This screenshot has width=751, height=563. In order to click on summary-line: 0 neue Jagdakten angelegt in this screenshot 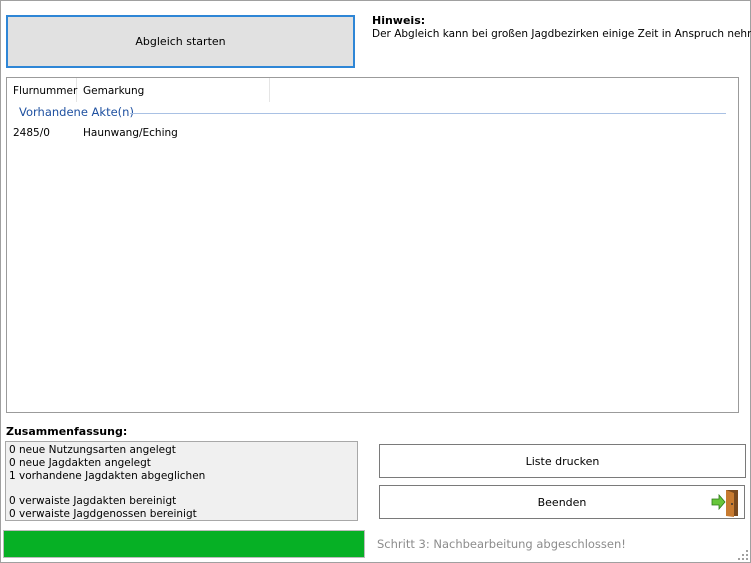, I will do `click(80, 463)`.